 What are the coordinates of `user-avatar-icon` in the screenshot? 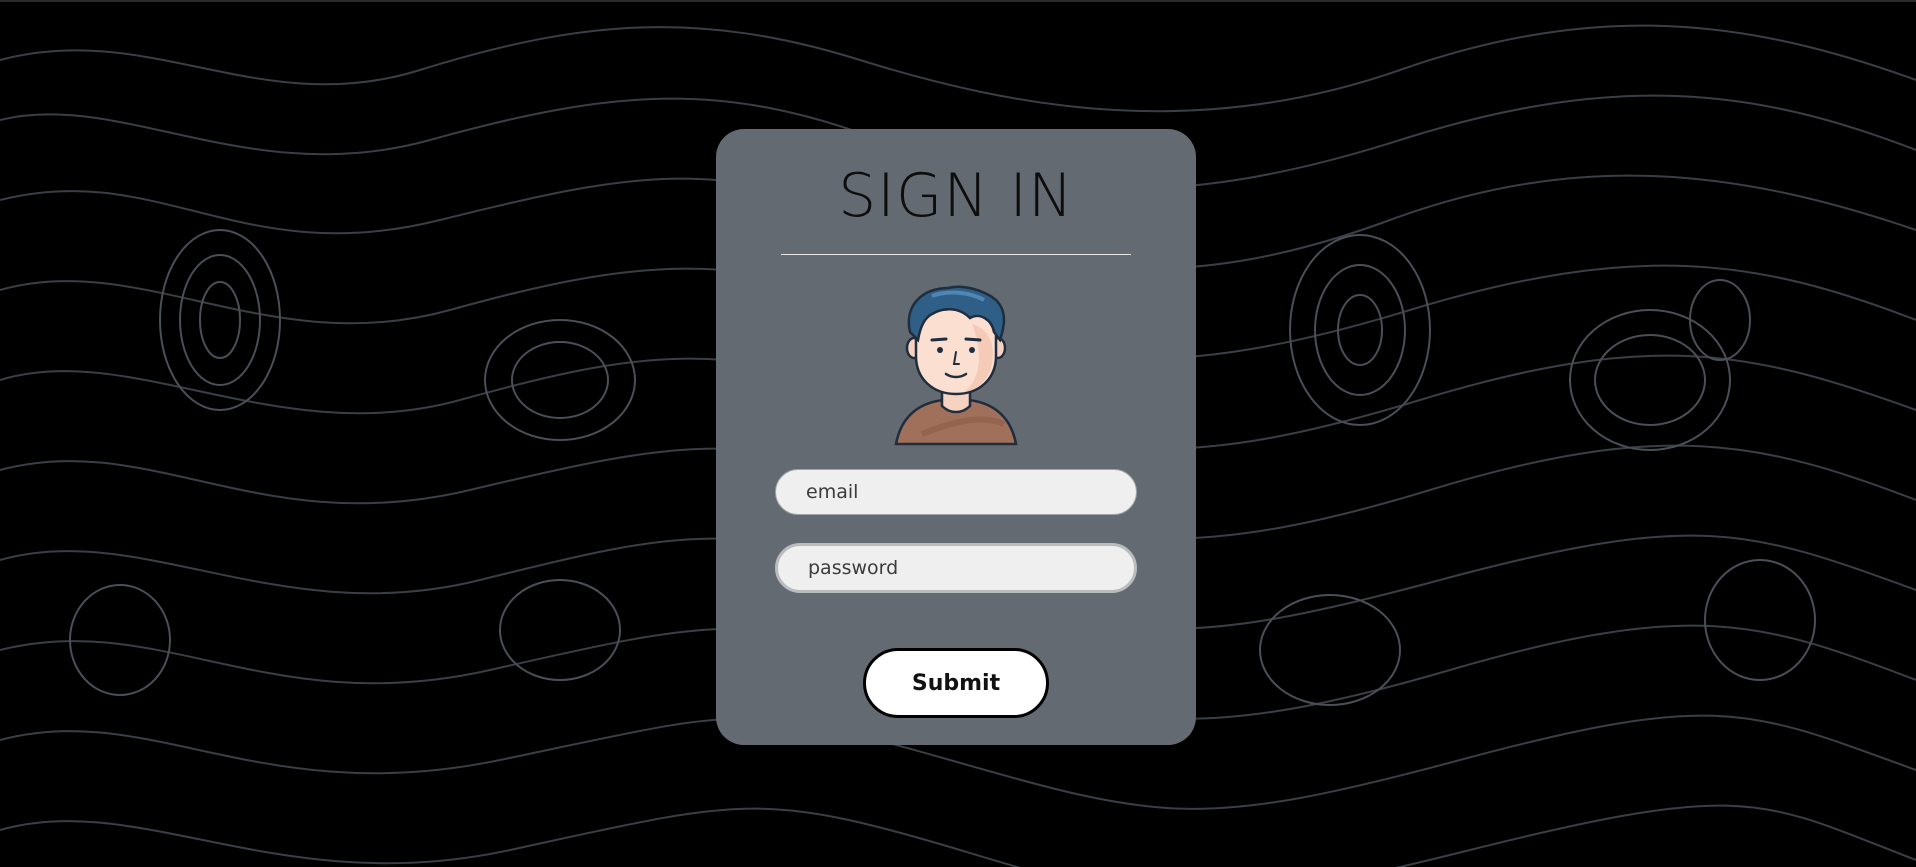 It's located at (956, 365).